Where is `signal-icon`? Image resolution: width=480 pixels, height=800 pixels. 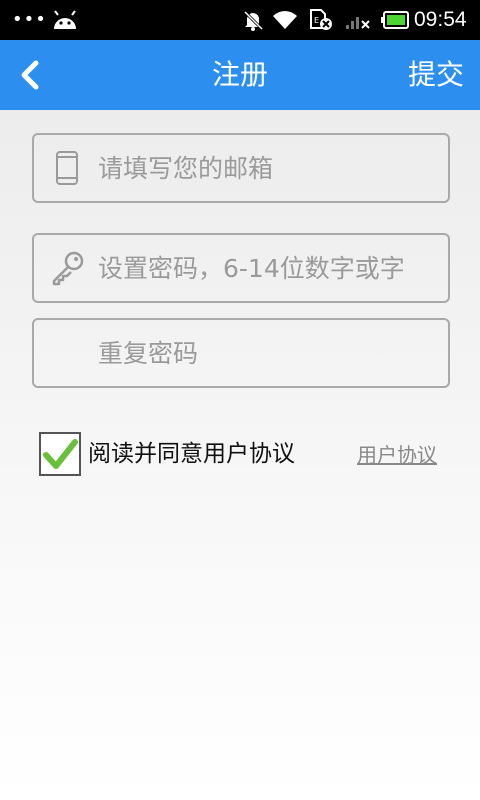 signal-icon is located at coordinates (358, 23).